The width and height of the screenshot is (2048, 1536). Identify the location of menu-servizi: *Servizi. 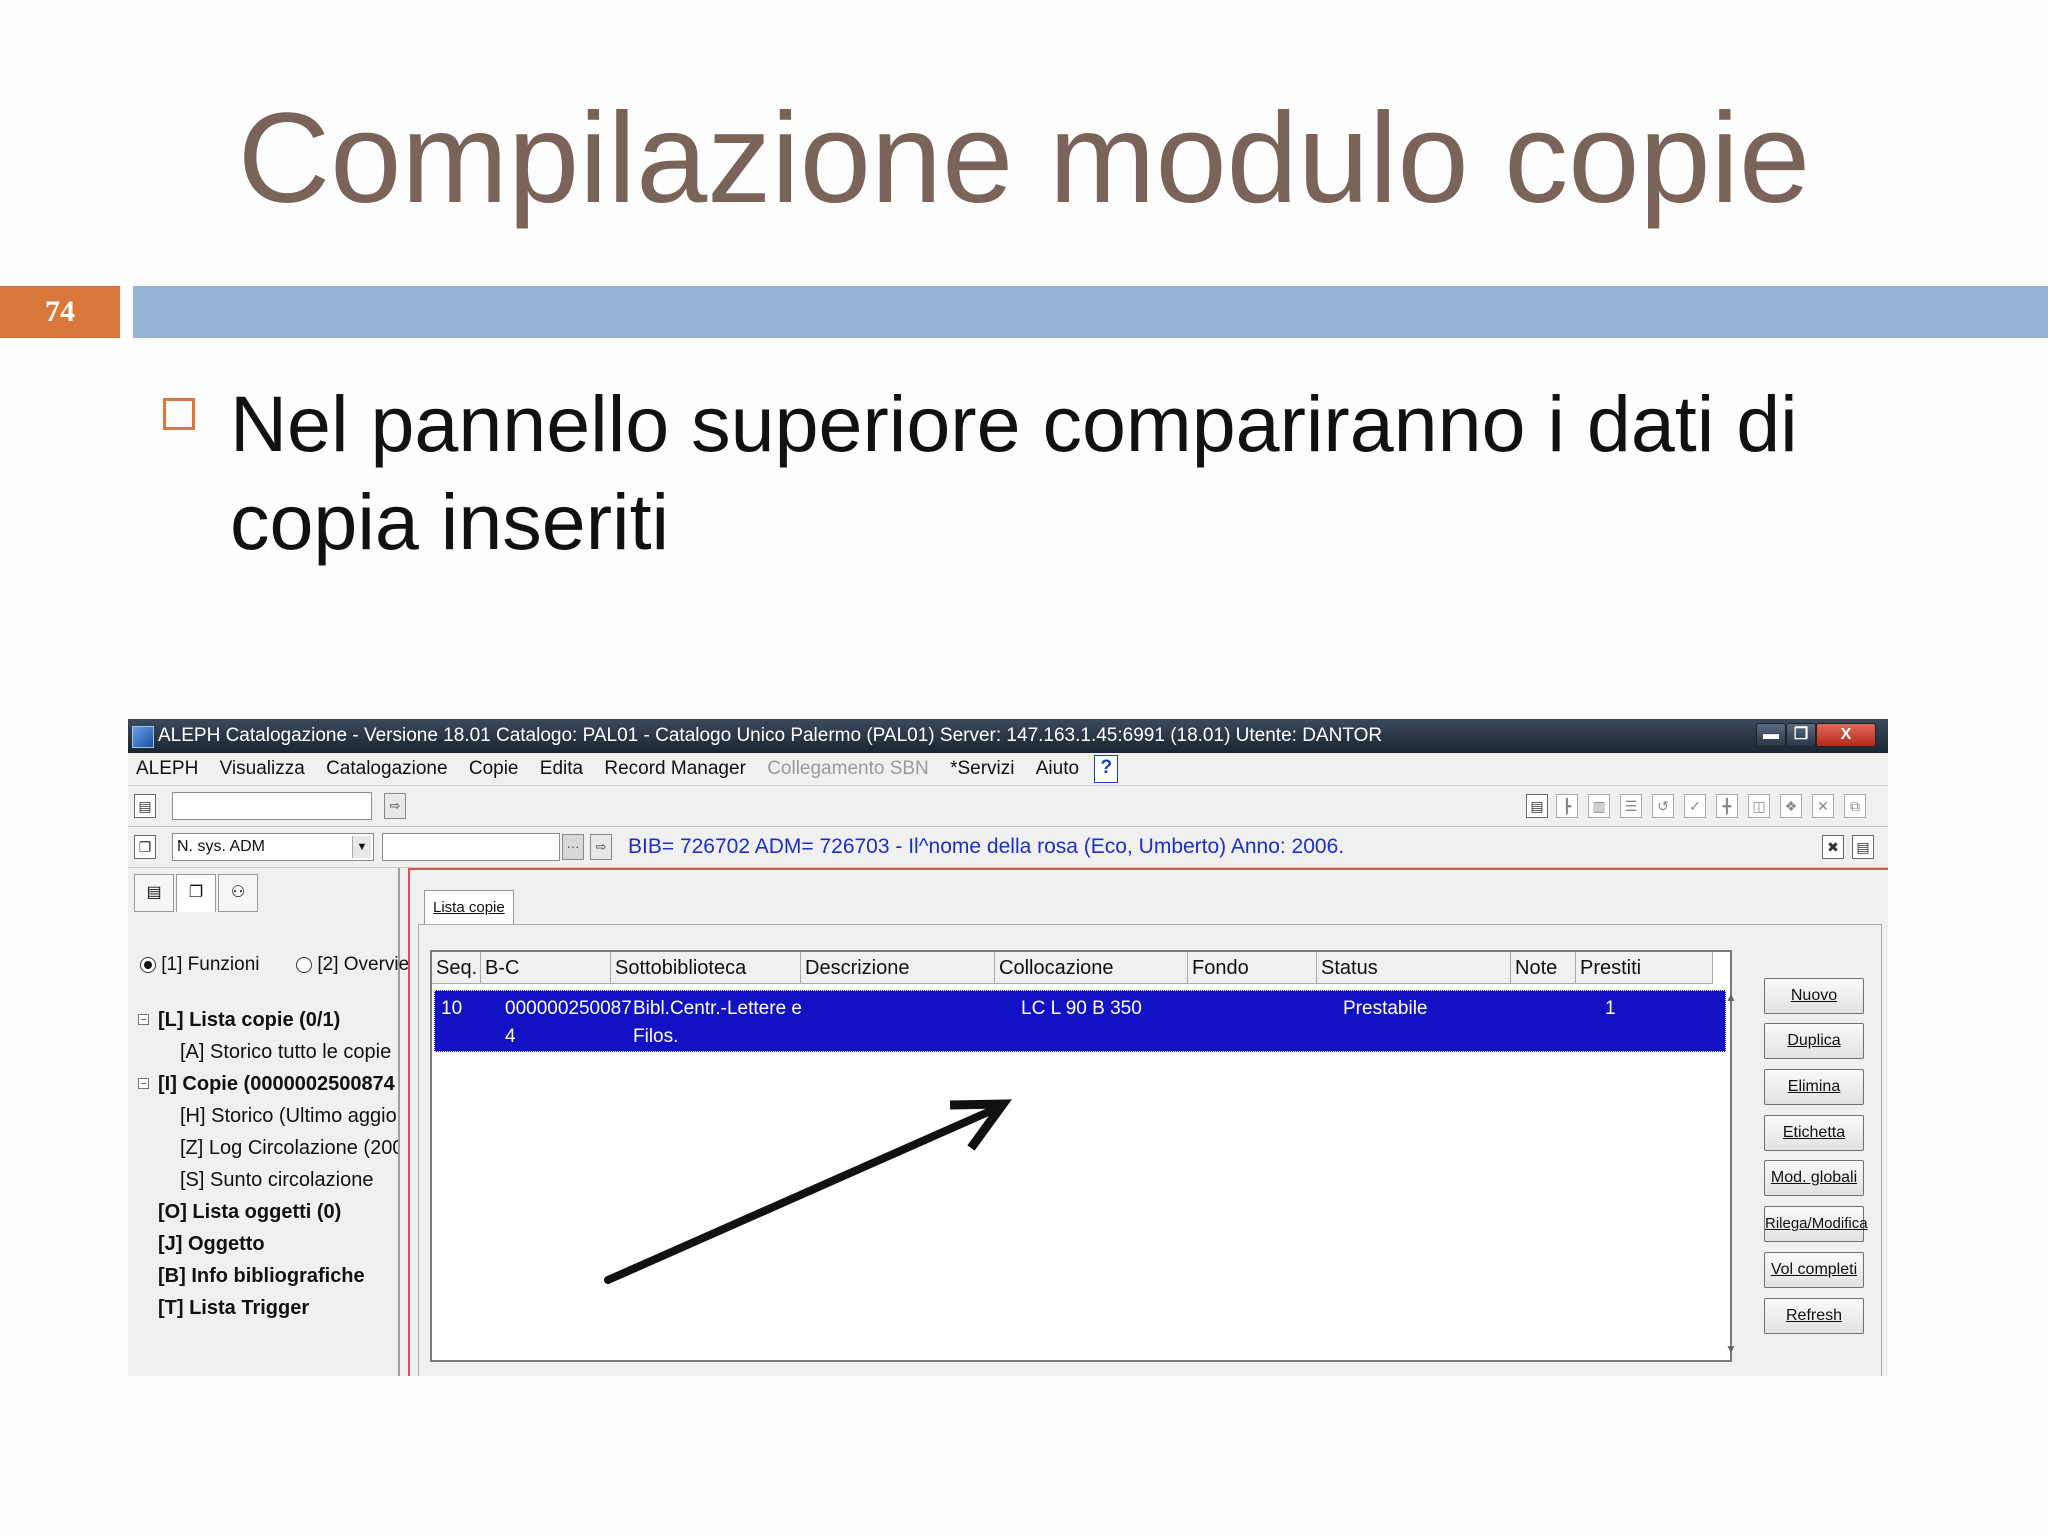
(982, 769).